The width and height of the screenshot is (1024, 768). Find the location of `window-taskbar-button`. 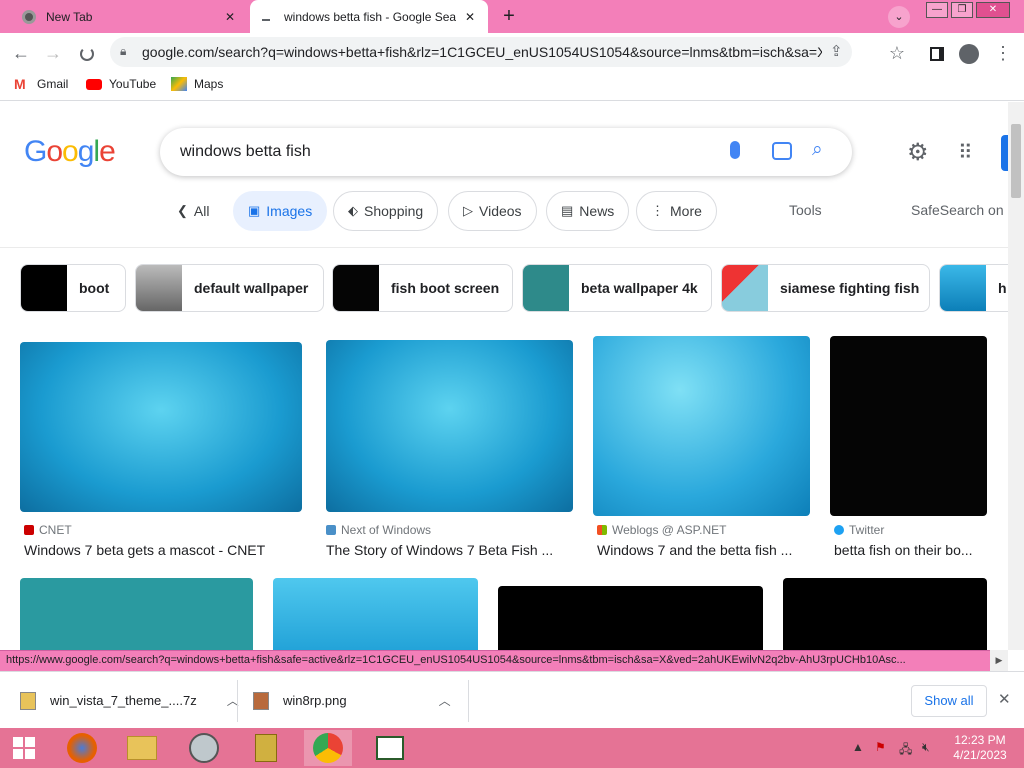

window-taskbar-button is located at coordinates (390, 748).